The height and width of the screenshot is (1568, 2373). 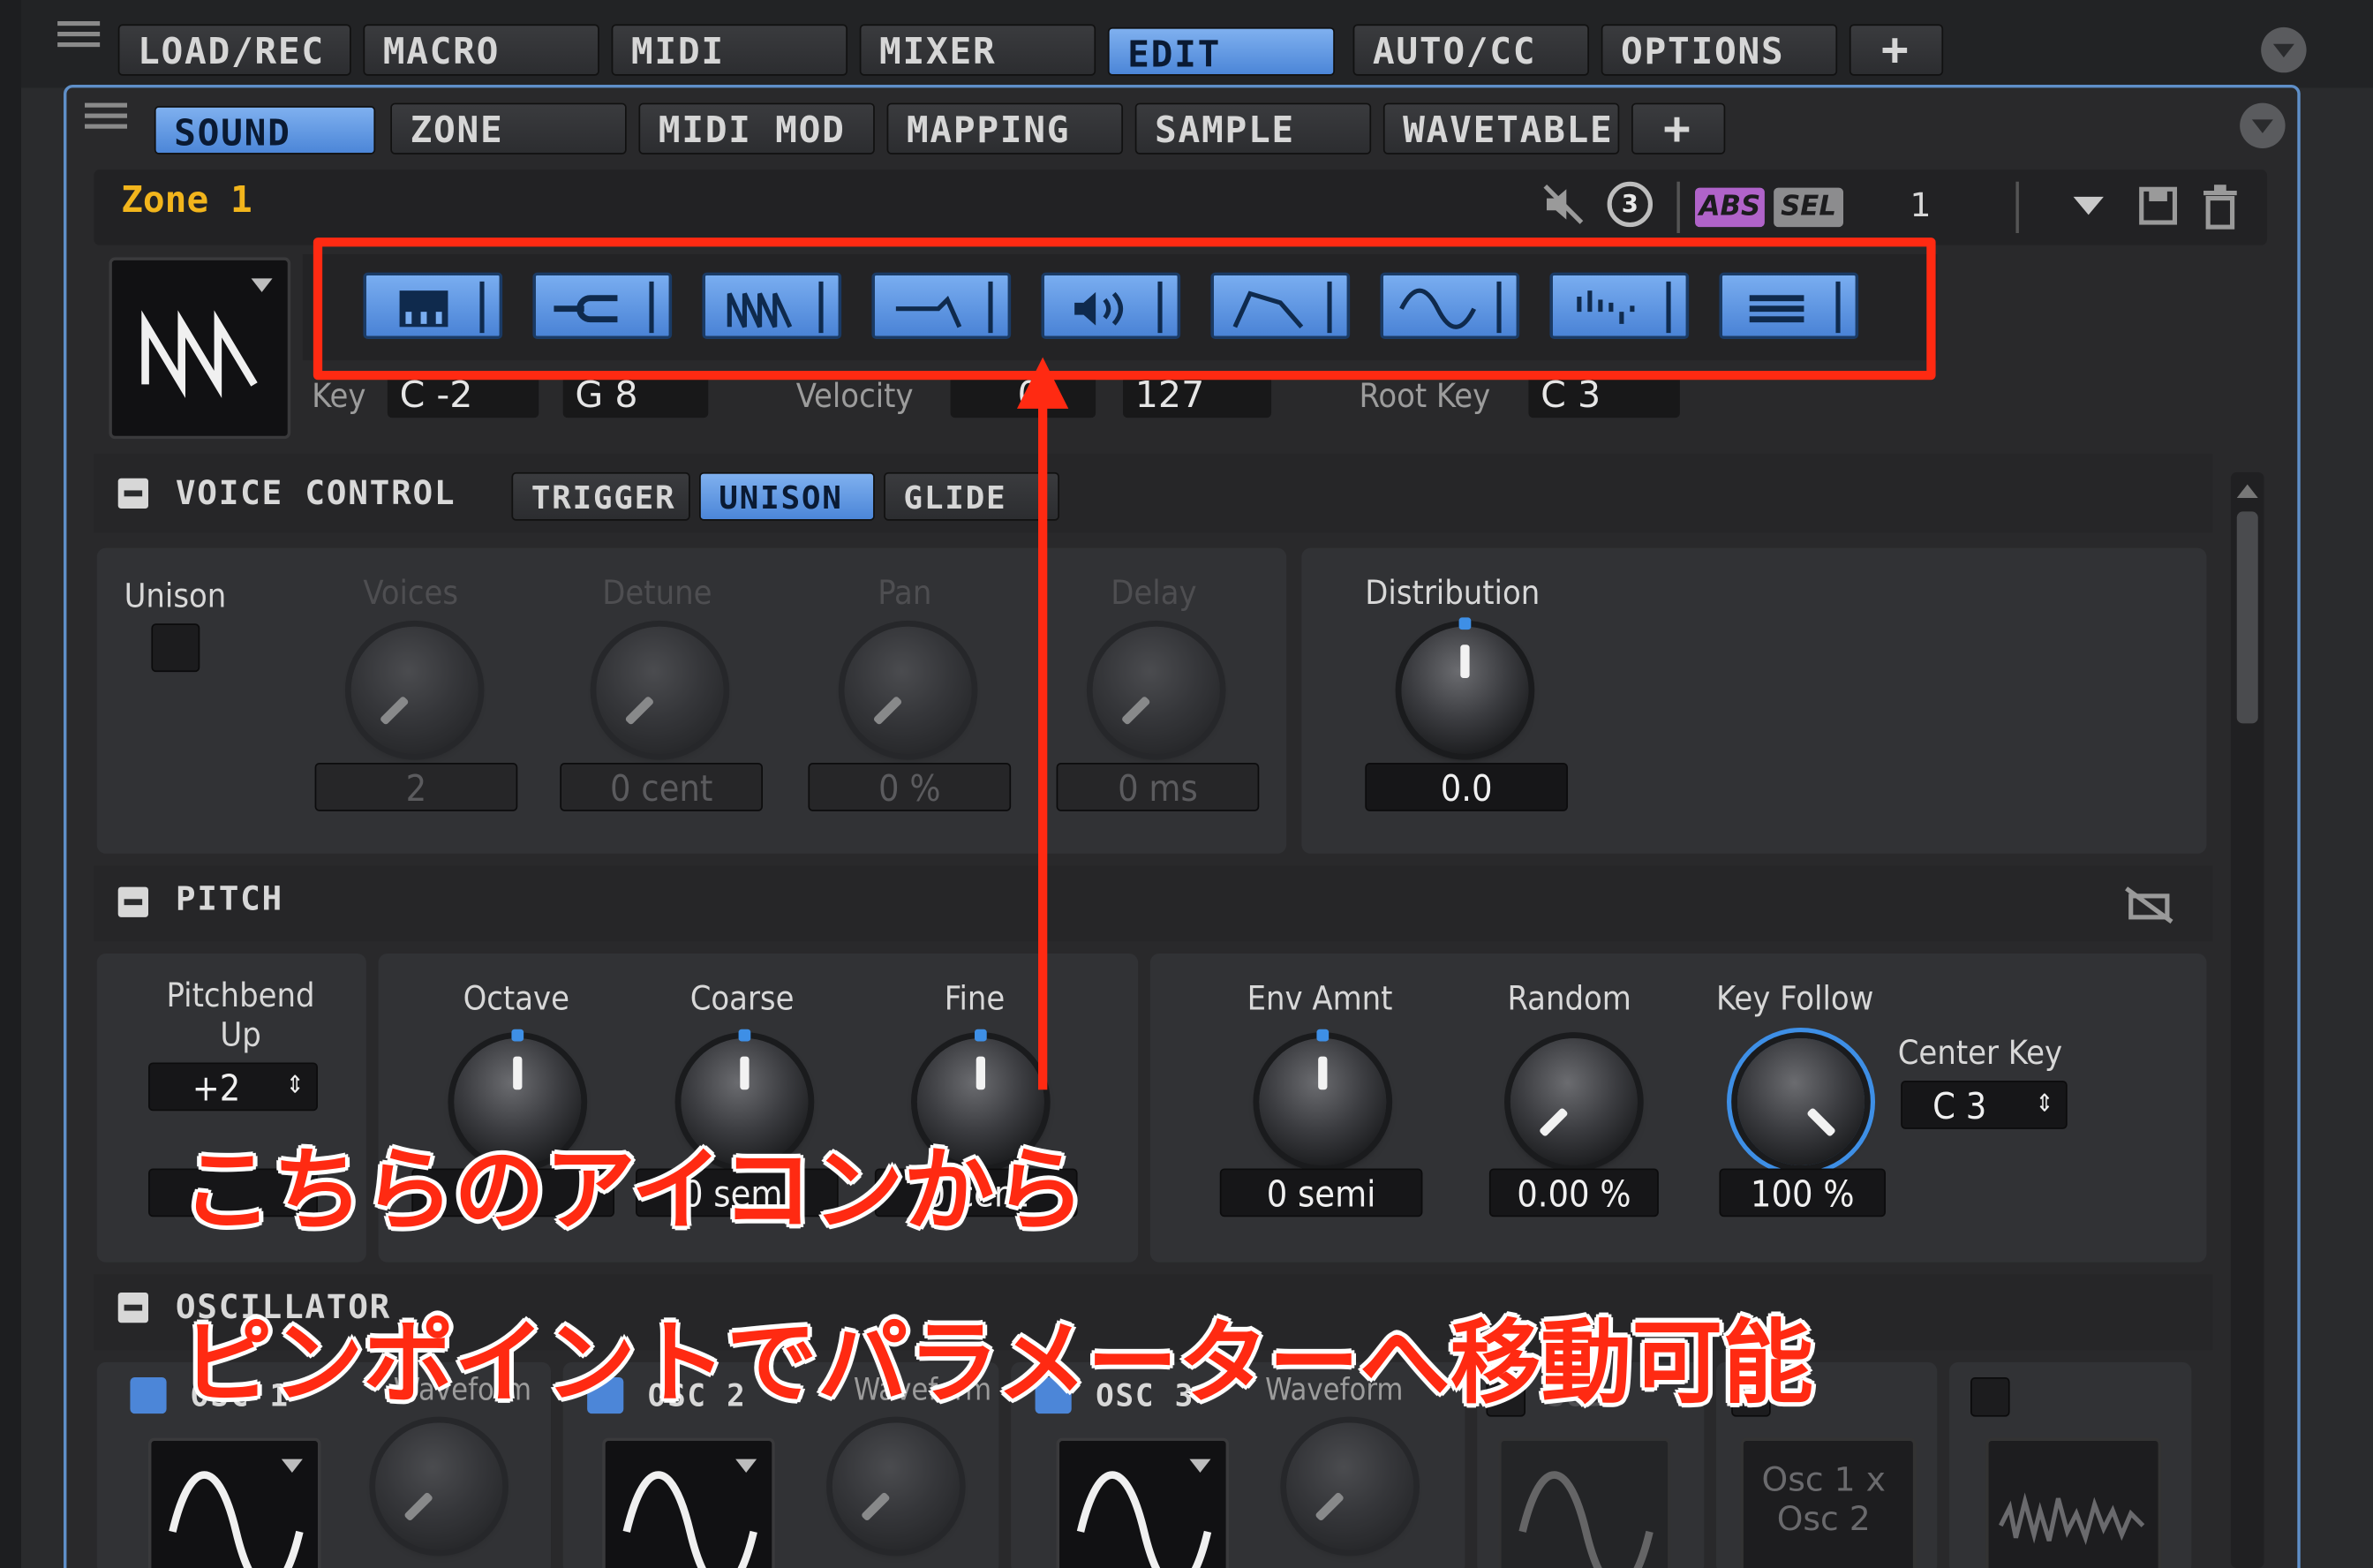 I want to click on root-key-value: C 3, so click(x=1571, y=395).